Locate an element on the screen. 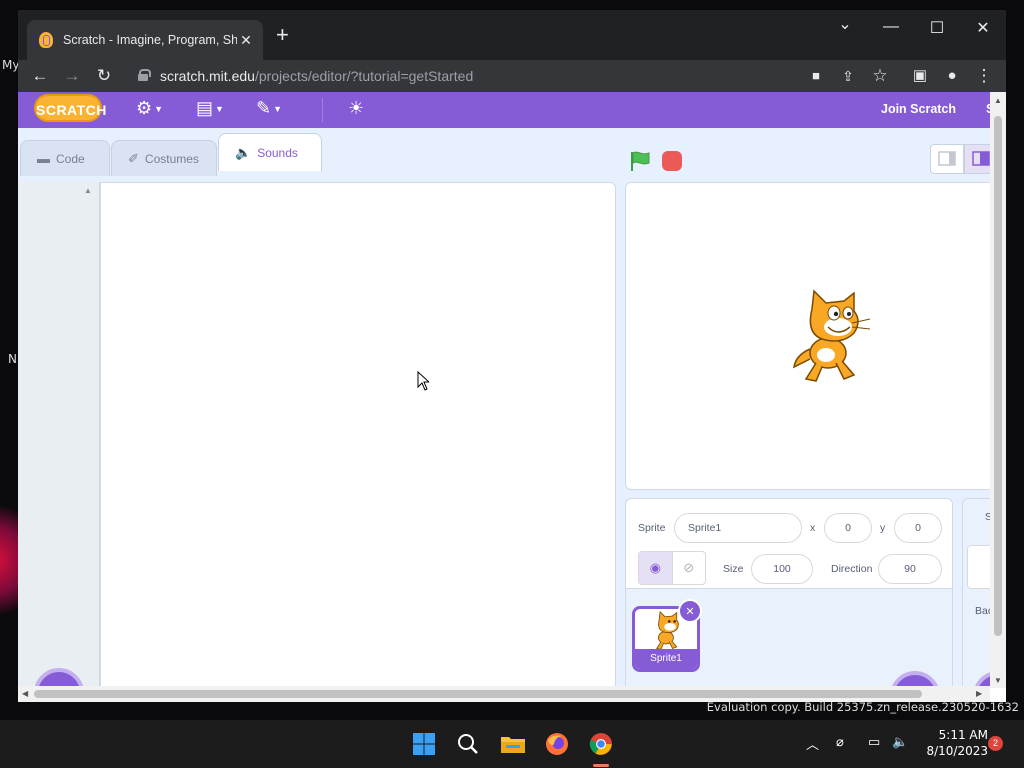 Image resolution: width=1024 pixels, height=768 pixels. new-tab-button: + is located at coordinates (282, 35).